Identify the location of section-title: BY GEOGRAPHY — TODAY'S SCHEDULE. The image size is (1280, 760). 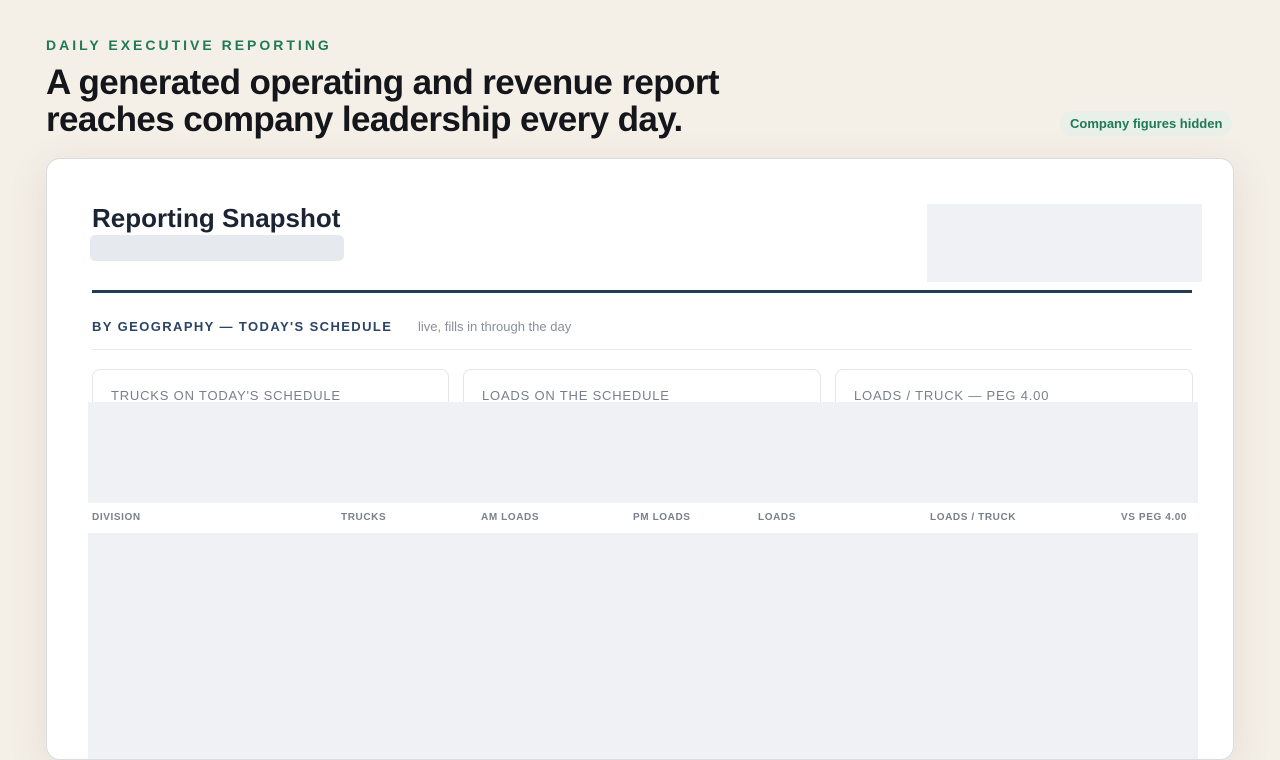
(242, 326).